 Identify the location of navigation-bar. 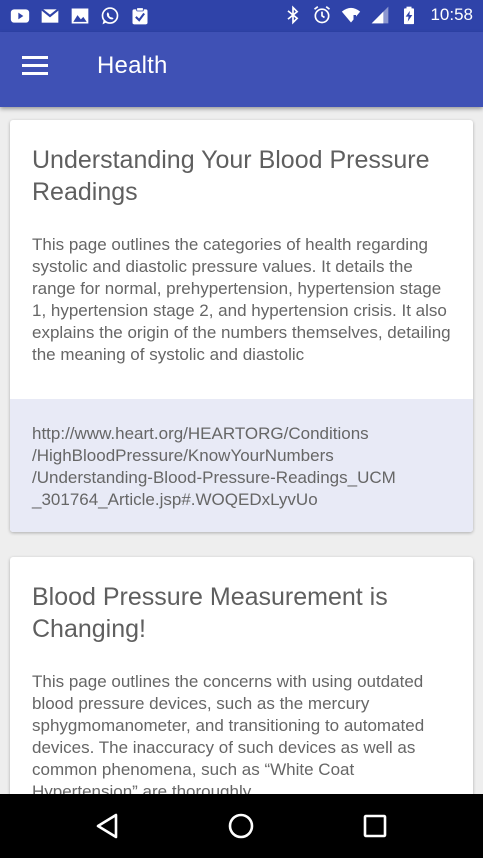
(241, 826).